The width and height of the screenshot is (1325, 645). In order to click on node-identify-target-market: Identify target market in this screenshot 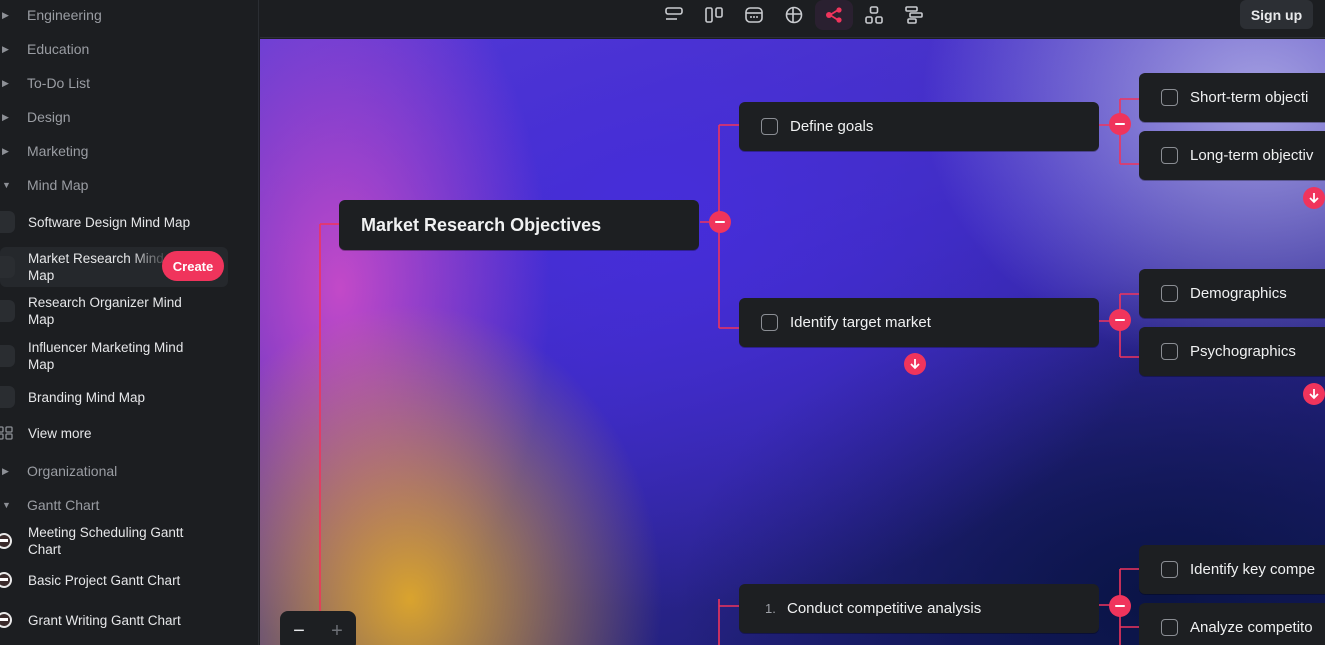, I will do `click(919, 322)`.